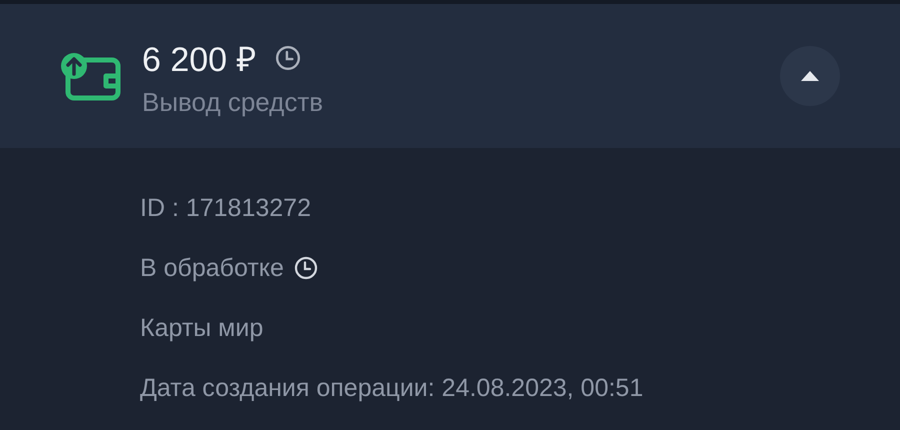 The height and width of the screenshot is (430, 900). Describe the element at coordinates (225, 208) in the screenshot. I see `detail-text: ID : 171813272` at that location.